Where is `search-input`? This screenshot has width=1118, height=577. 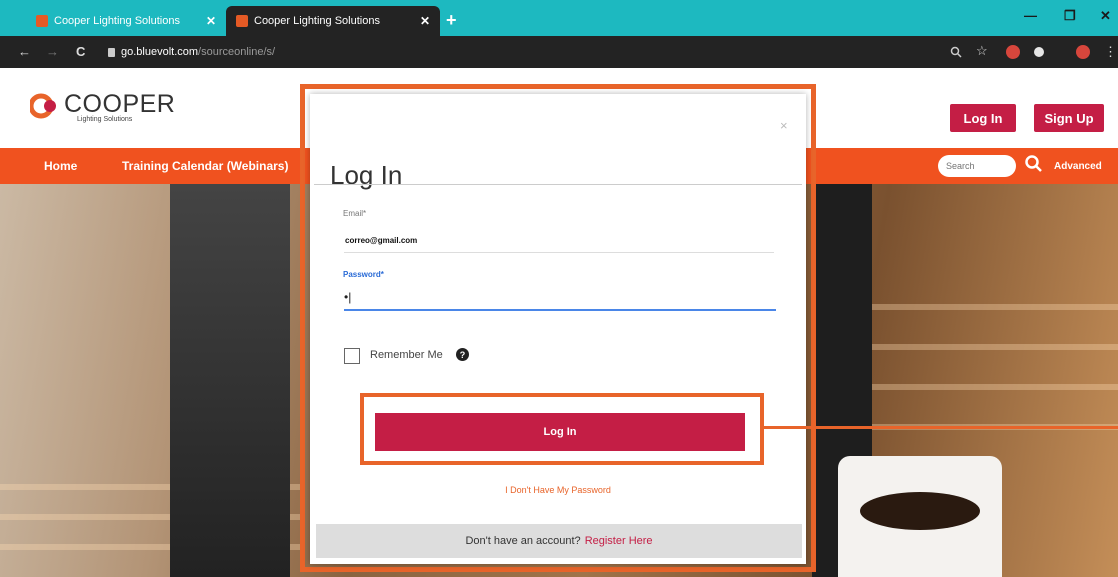 search-input is located at coordinates (977, 166).